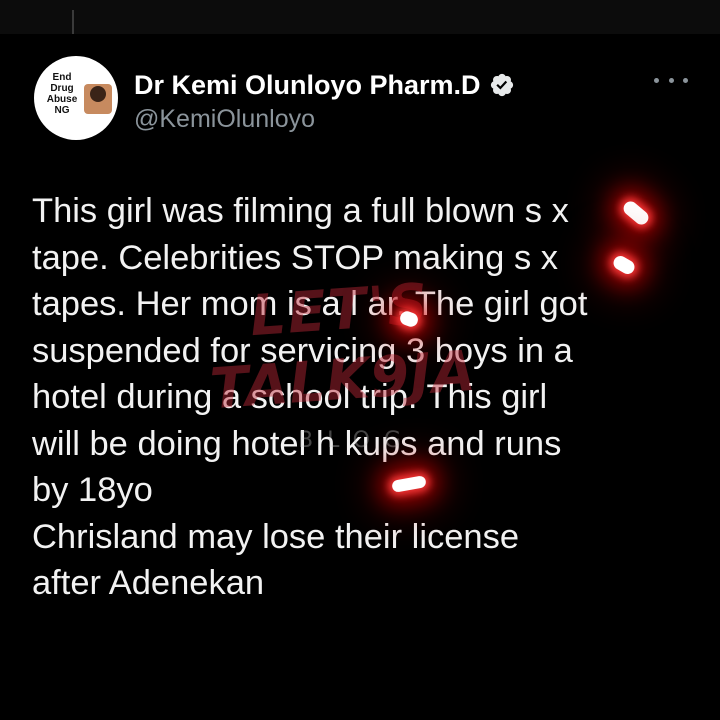 This screenshot has height=720, width=720. I want to click on tweet-line: tape. Celebrities STOP making s x, so click(295, 257).